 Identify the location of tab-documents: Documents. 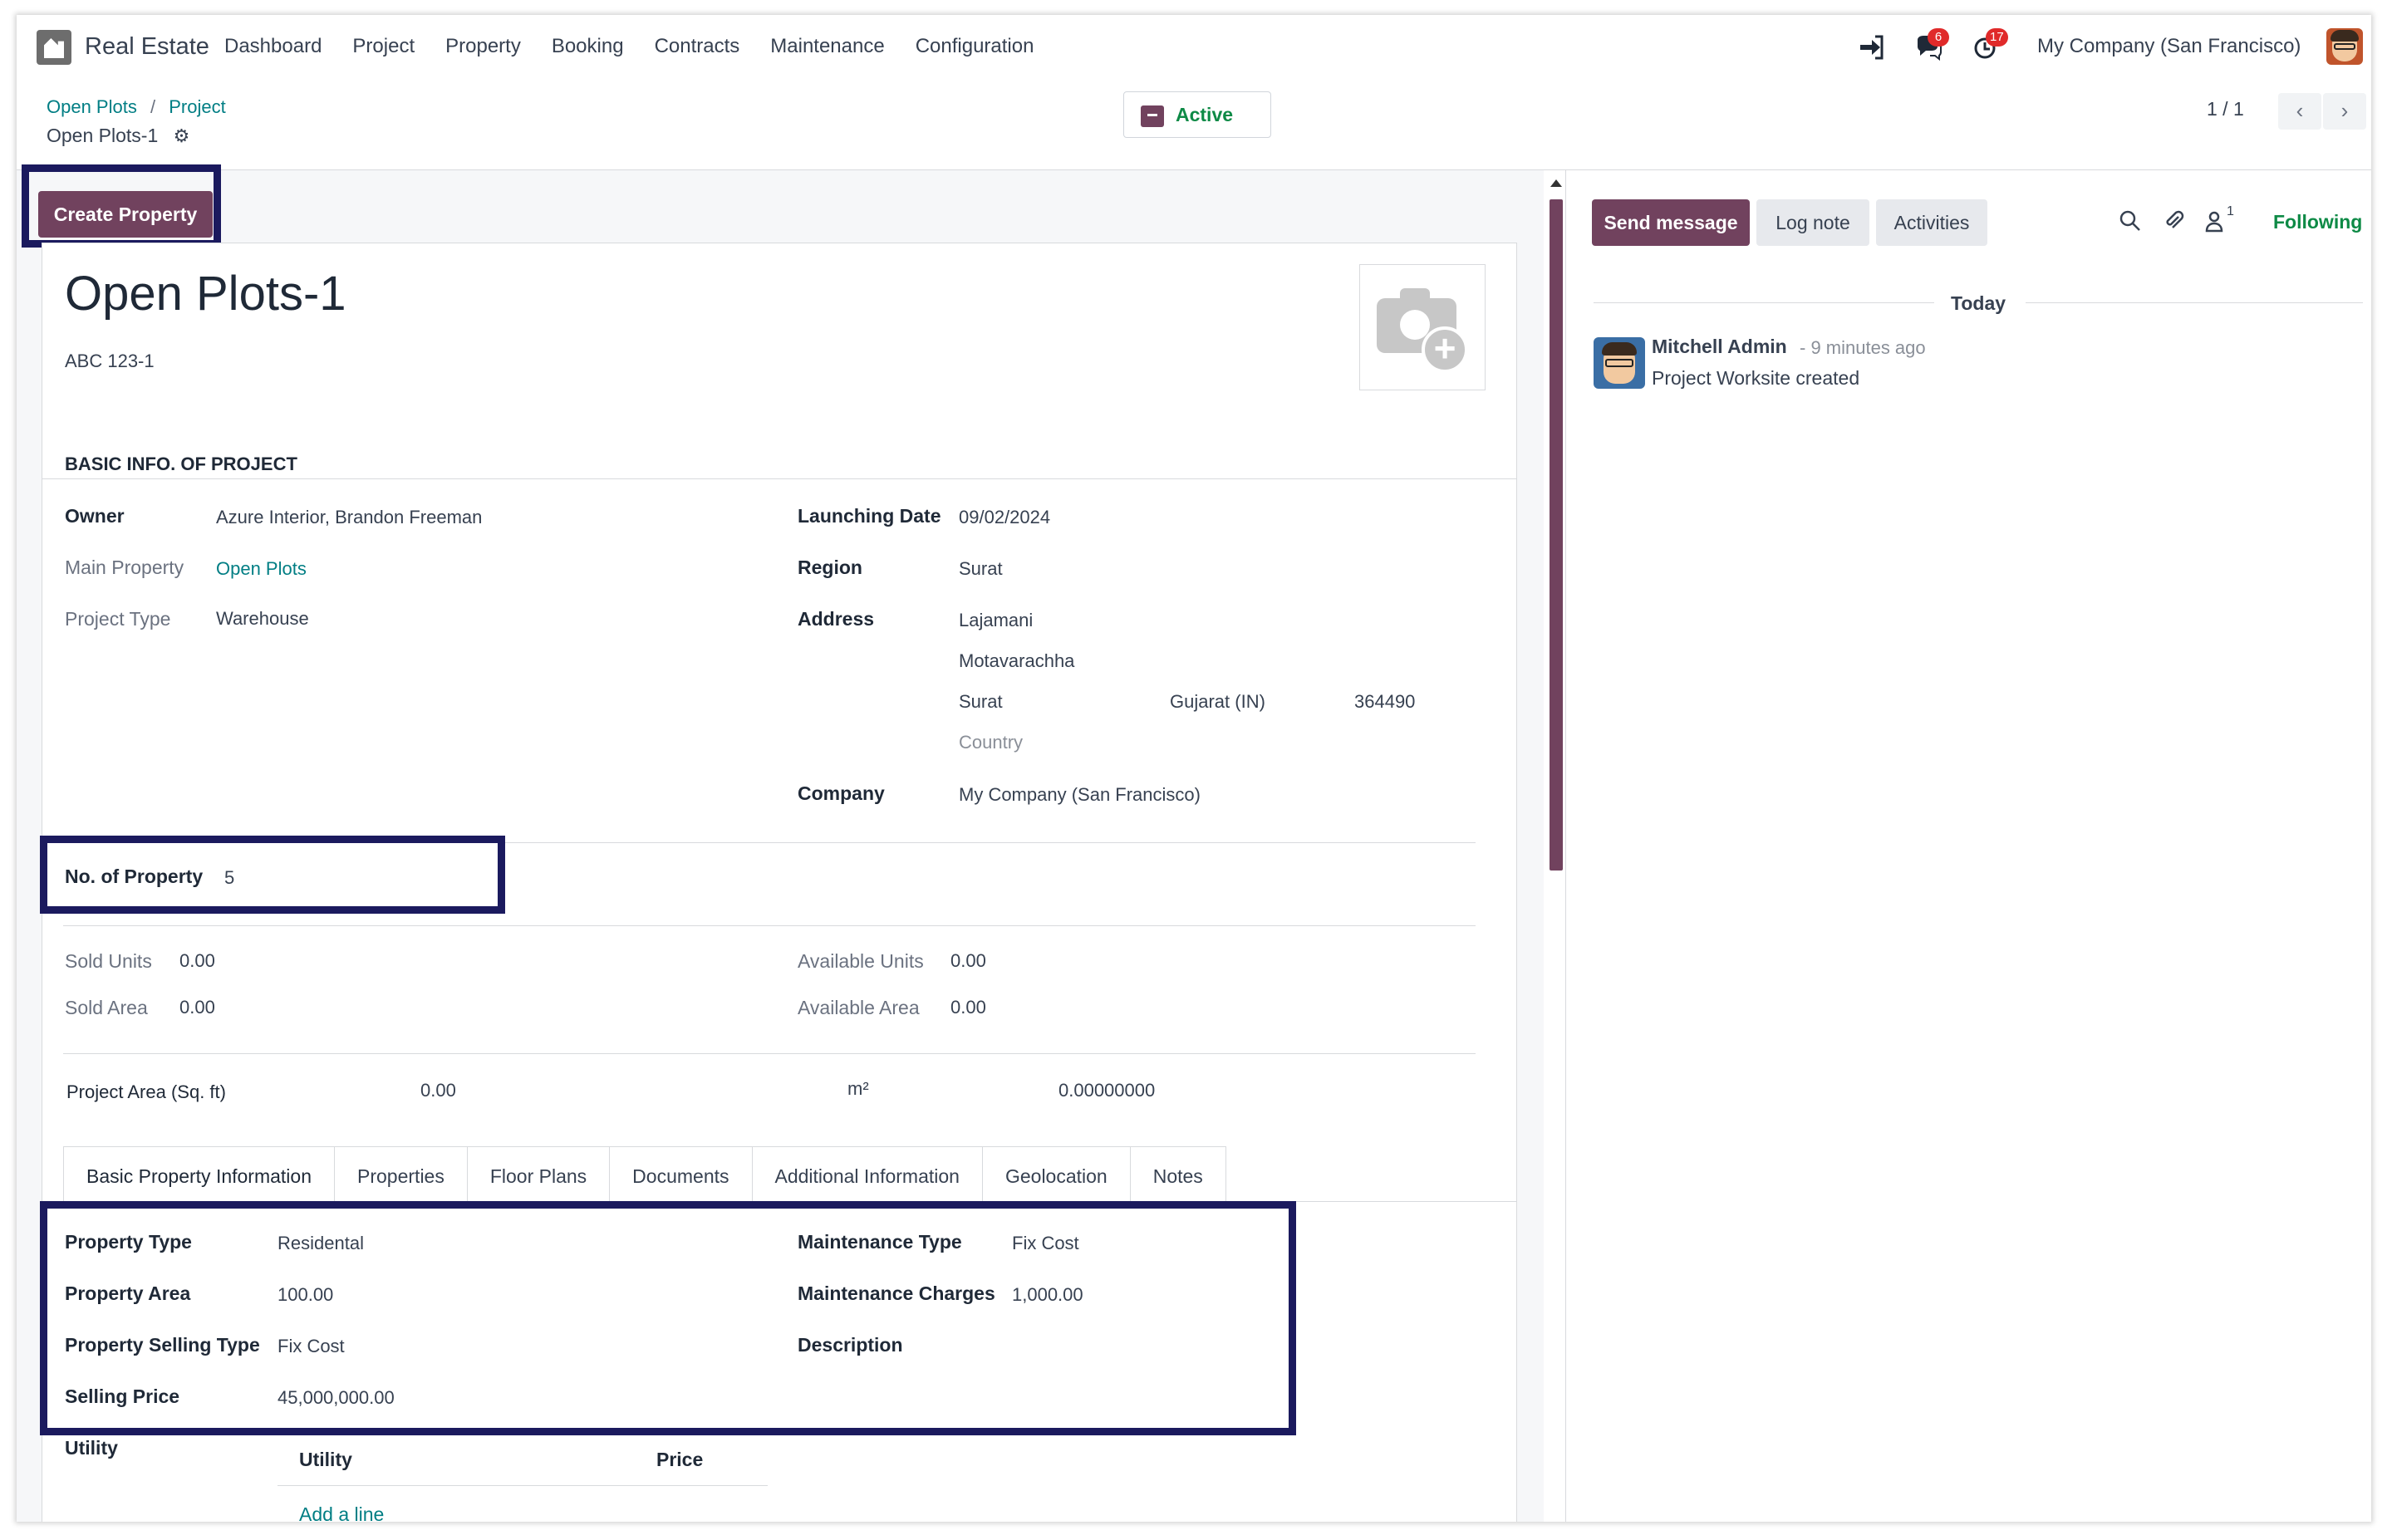
(681, 1173).